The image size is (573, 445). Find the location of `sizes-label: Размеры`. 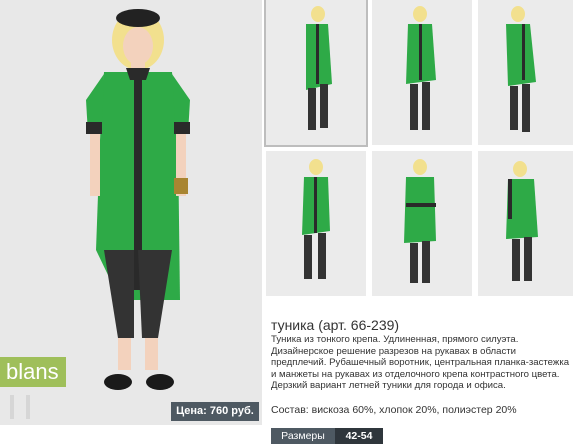

sizes-label: Размеры is located at coordinates (303, 436).